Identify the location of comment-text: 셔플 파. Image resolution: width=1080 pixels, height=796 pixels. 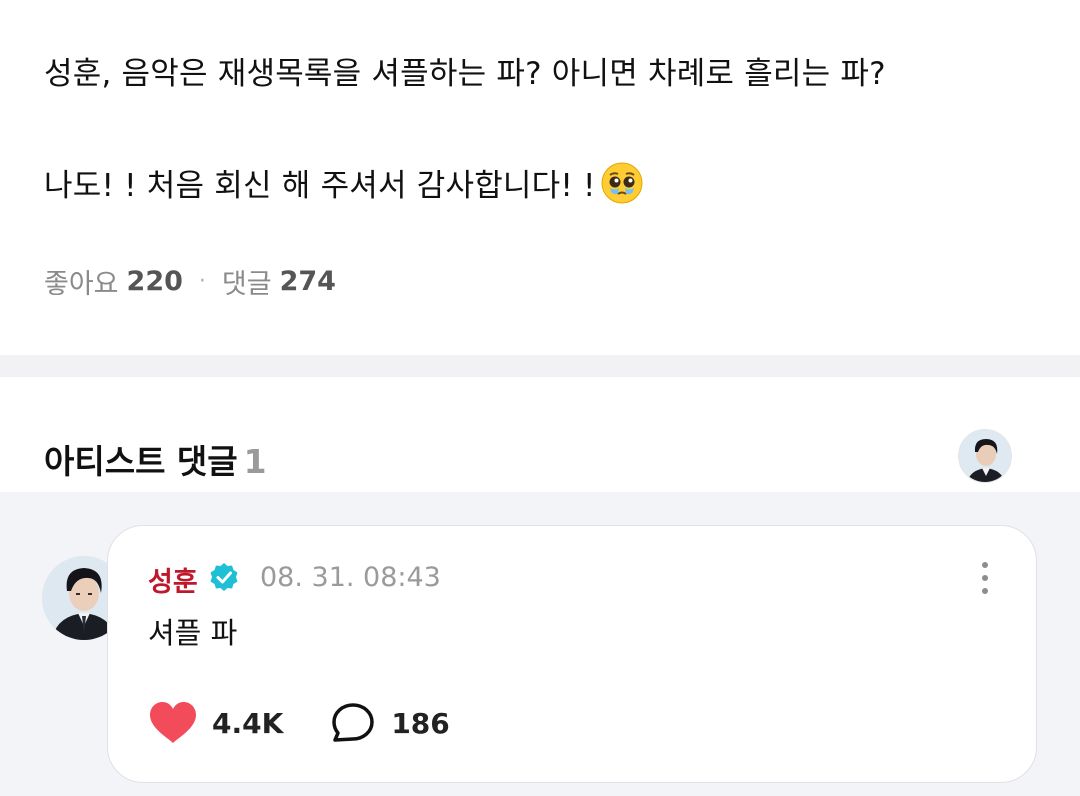
(193, 633).